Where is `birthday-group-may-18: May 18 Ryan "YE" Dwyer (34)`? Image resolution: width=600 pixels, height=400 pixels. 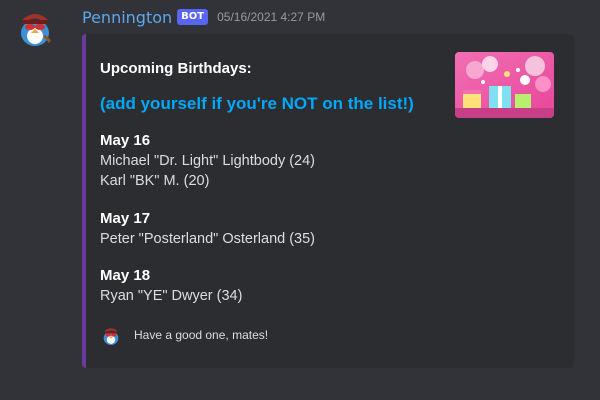 birthday-group-may-18: May 18 Ryan "YE" Dwyer (34) is located at coordinates (171, 286).